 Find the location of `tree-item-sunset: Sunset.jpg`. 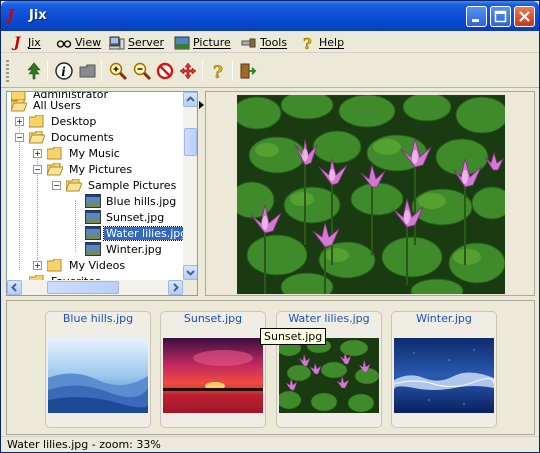

tree-item-sunset: Sunset.jpg is located at coordinates (125, 217).